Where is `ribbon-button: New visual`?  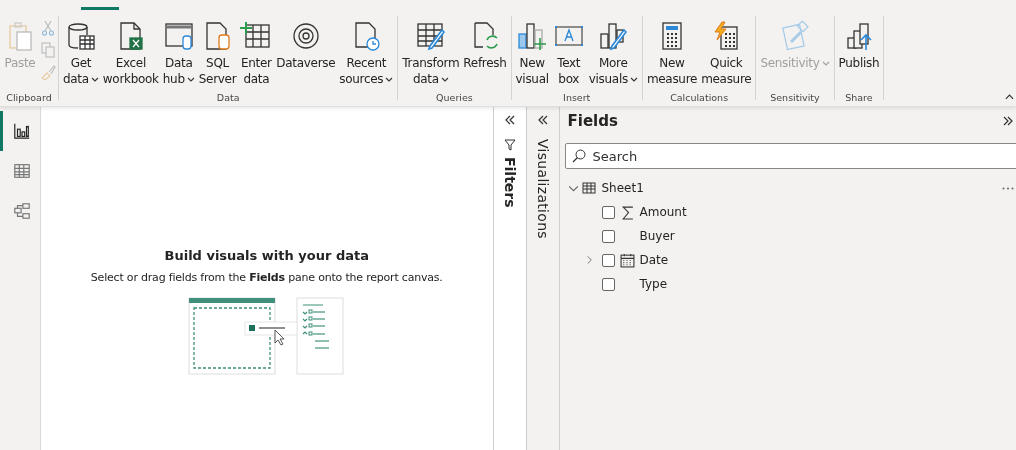 ribbon-button: New visual is located at coordinates (532, 53).